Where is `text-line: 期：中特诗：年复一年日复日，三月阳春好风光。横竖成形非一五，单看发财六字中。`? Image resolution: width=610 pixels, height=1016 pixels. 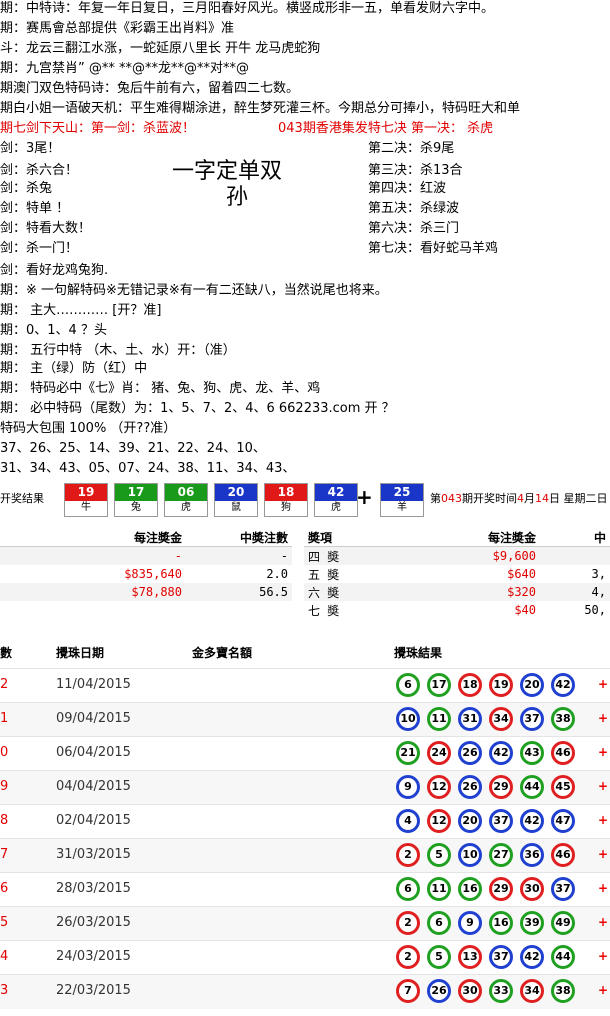 text-line: 期：中特诗：年复一年日复日，三月阳春好风光。横竖成形非一五，单看发财六字中。 is located at coordinates (247, 8).